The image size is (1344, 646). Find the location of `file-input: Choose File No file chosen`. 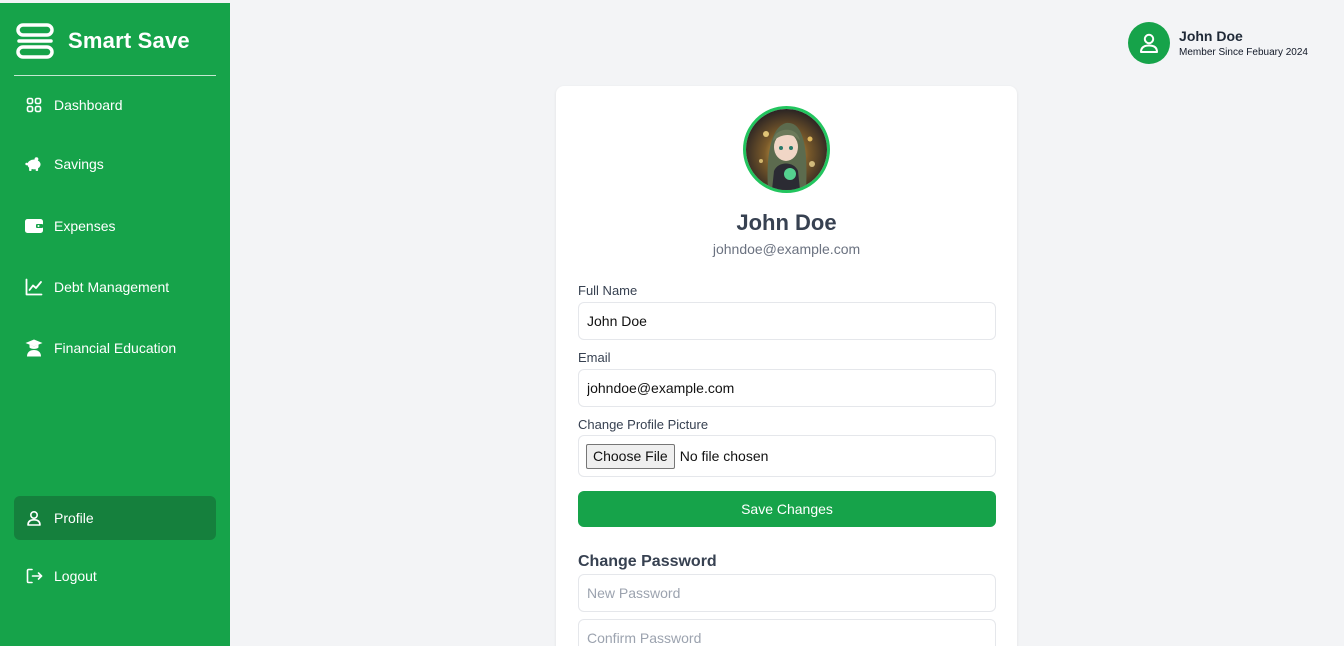

file-input: Choose File No file chosen is located at coordinates (787, 456).